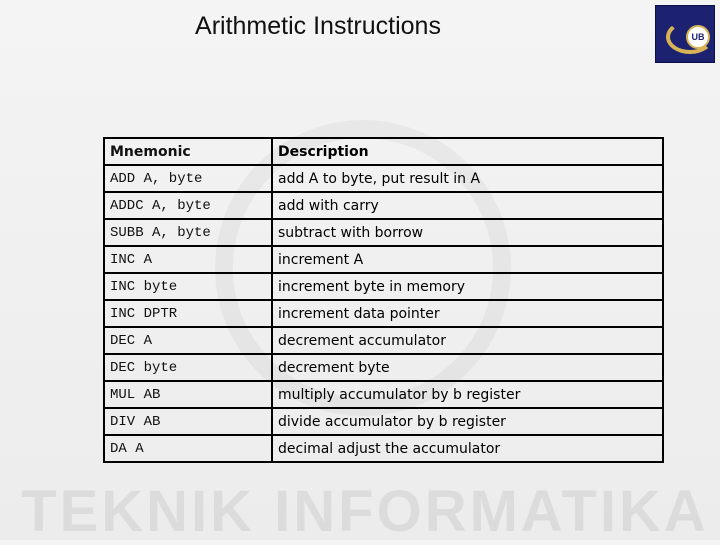 The image size is (720, 545). I want to click on mnemonic-cell: MUL AB, so click(188, 394).